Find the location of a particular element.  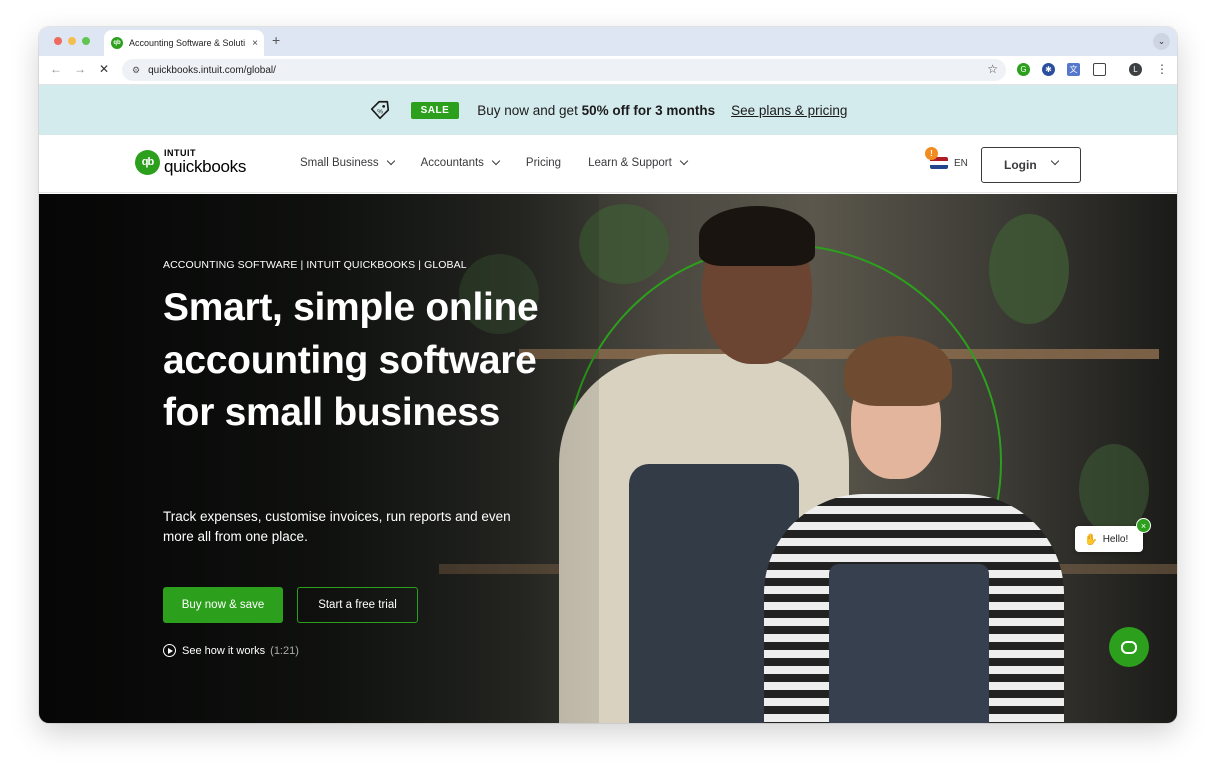

quickbooks-favicon-icon: qb is located at coordinates (117, 43).